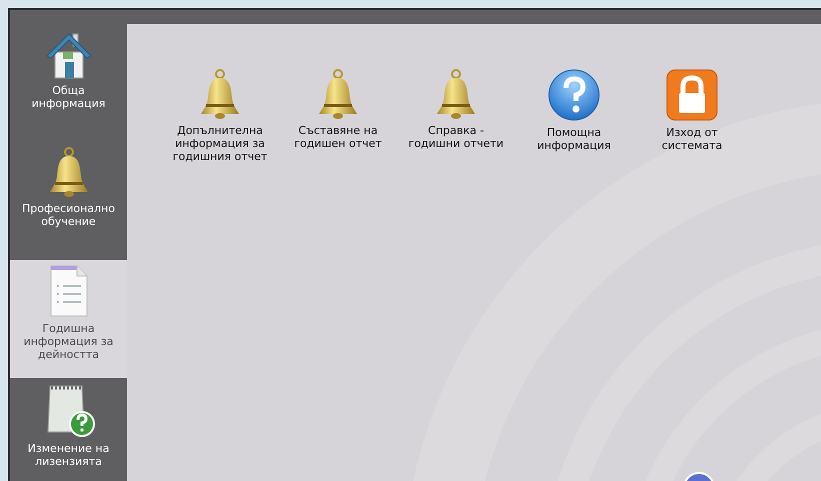 This screenshot has width=821, height=481. I want to click on orb-icon, so click(699, 476).